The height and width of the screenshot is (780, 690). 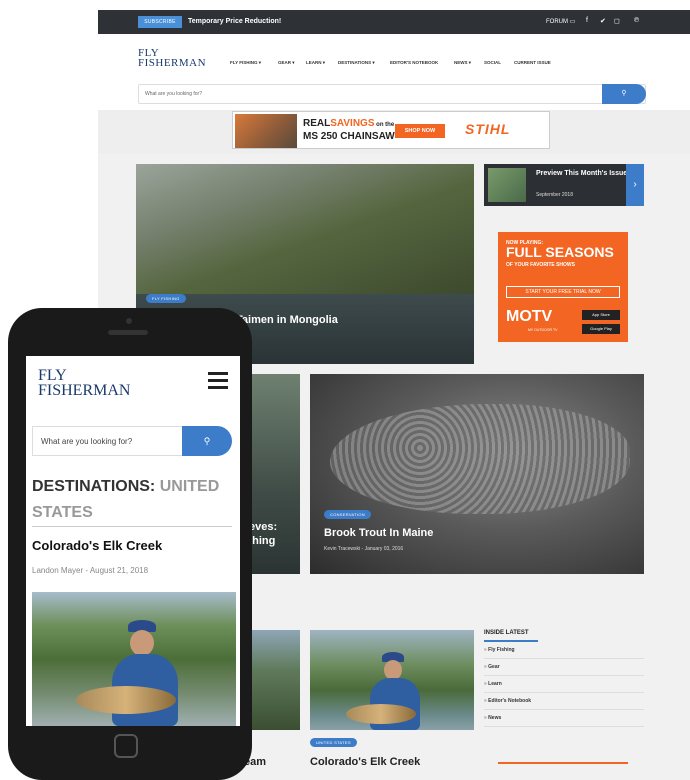 What do you see at coordinates (462, 63) in the screenshot?
I see `nav-item-news: NEWS ▾` at bounding box center [462, 63].